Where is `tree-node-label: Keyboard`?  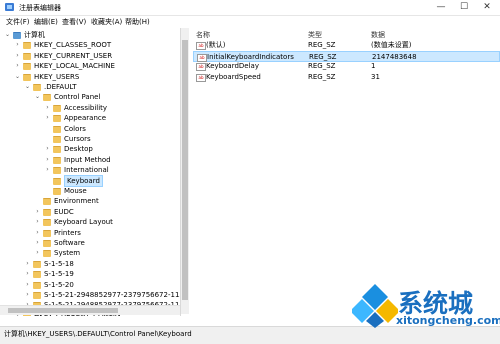 tree-node-label: Keyboard is located at coordinates (83, 180).